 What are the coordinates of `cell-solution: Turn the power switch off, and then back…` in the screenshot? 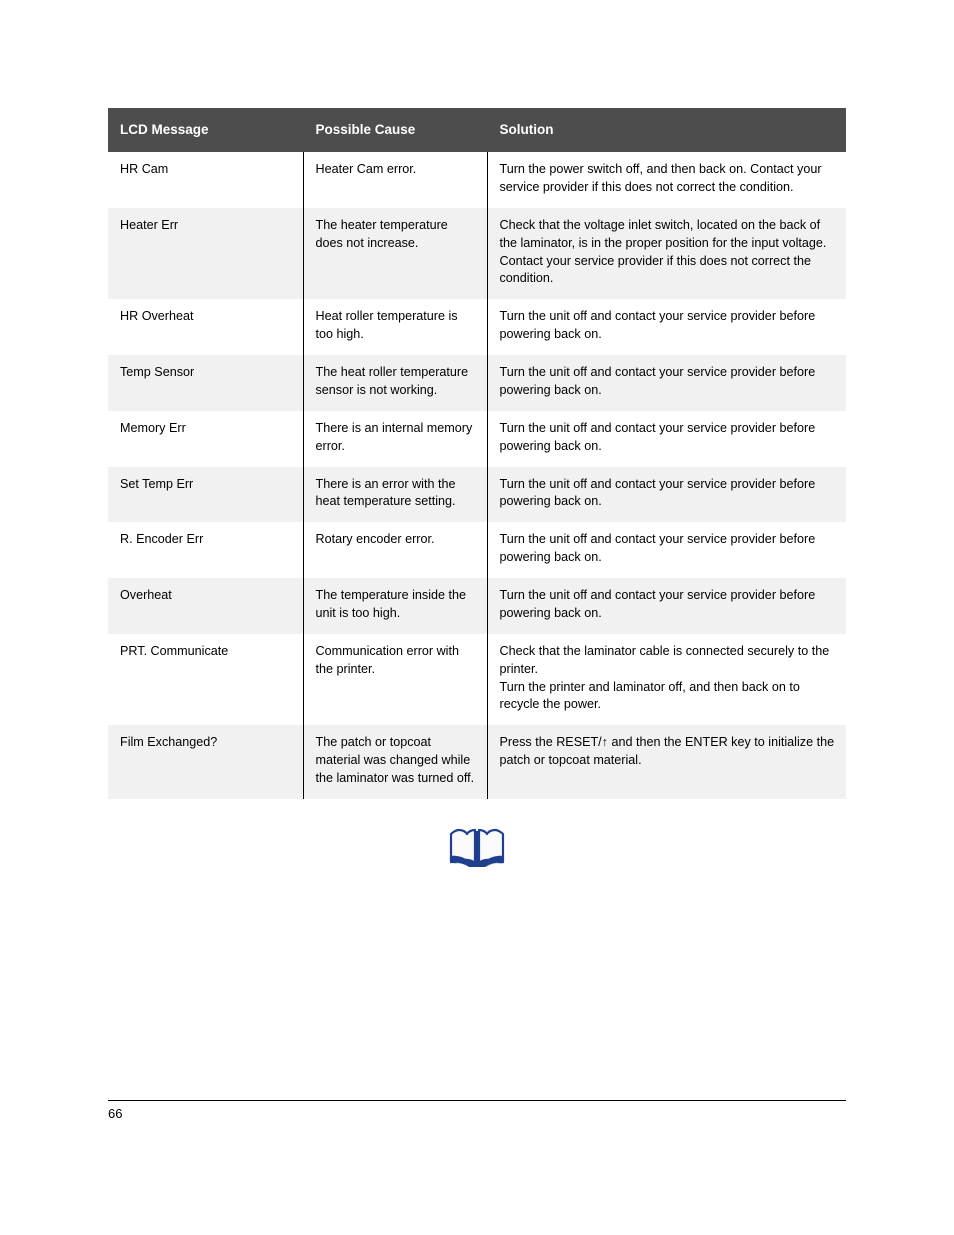 It's located at (666, 180).